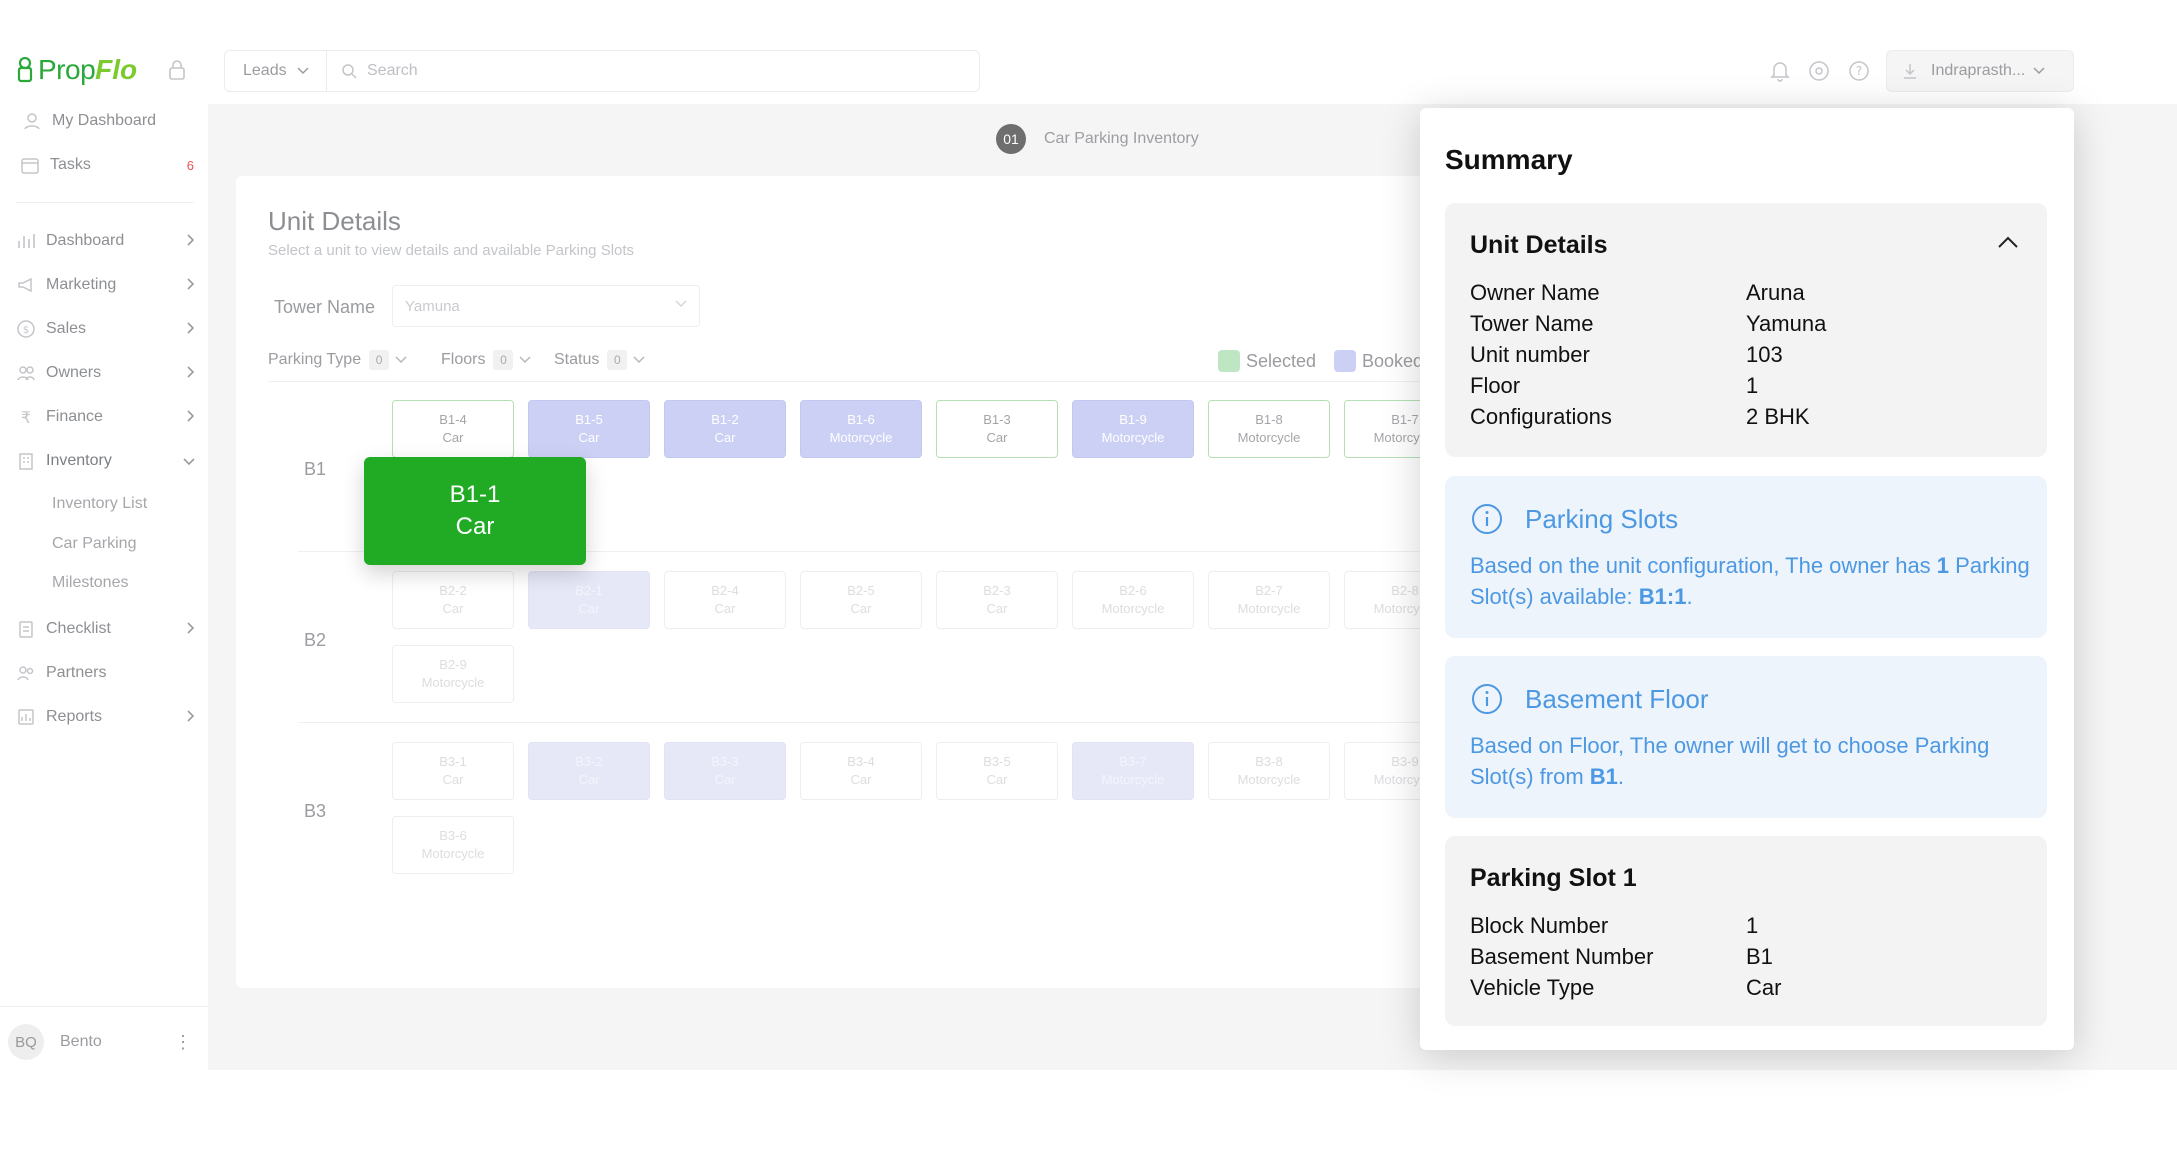 This screenshot has width=2177, height=1151. What do you see at coordinates (725, 419) in the screenshot?
I see `slot-id: B1-2` at bounding box center [725, 419].